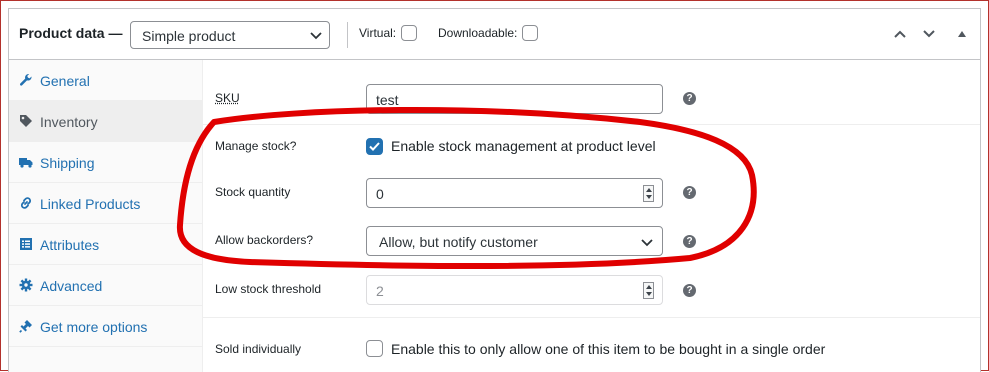 This screenshot has width=989, height=372. What do you see at coordinates (105, 244) in the screenshot?
I see `tab-attributes: Attributes` at bounding box center [105, 244].